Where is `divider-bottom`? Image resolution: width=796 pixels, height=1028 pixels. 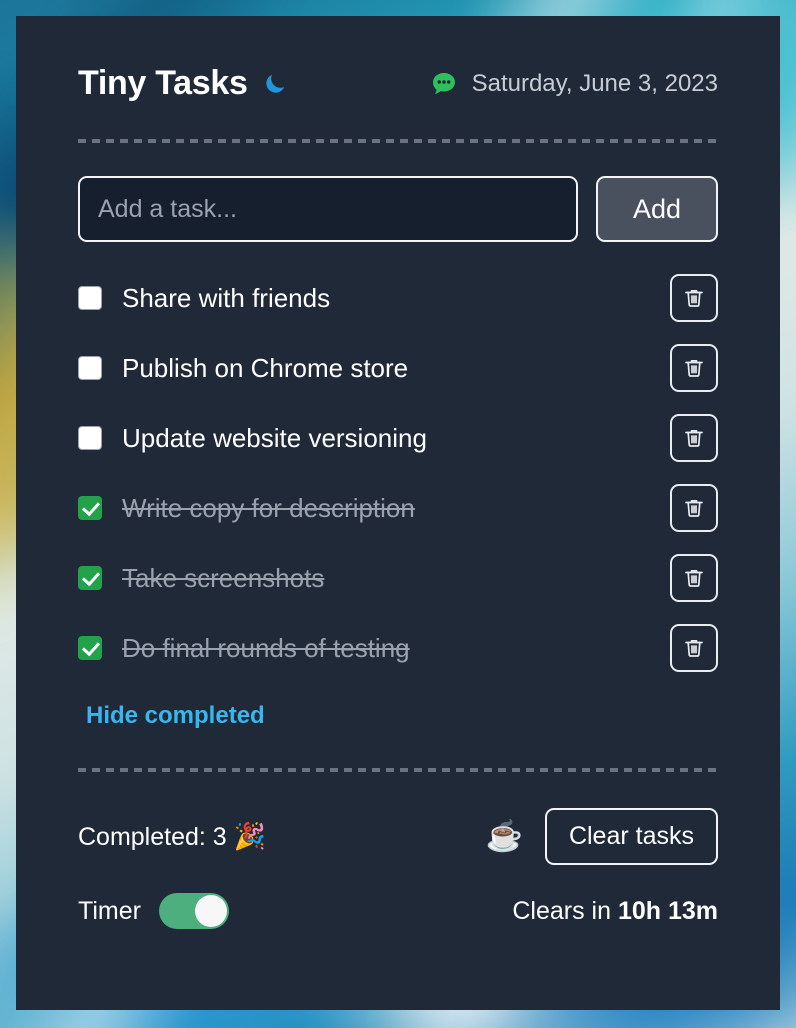
divider-bottom is located at coordinates (398, 770).